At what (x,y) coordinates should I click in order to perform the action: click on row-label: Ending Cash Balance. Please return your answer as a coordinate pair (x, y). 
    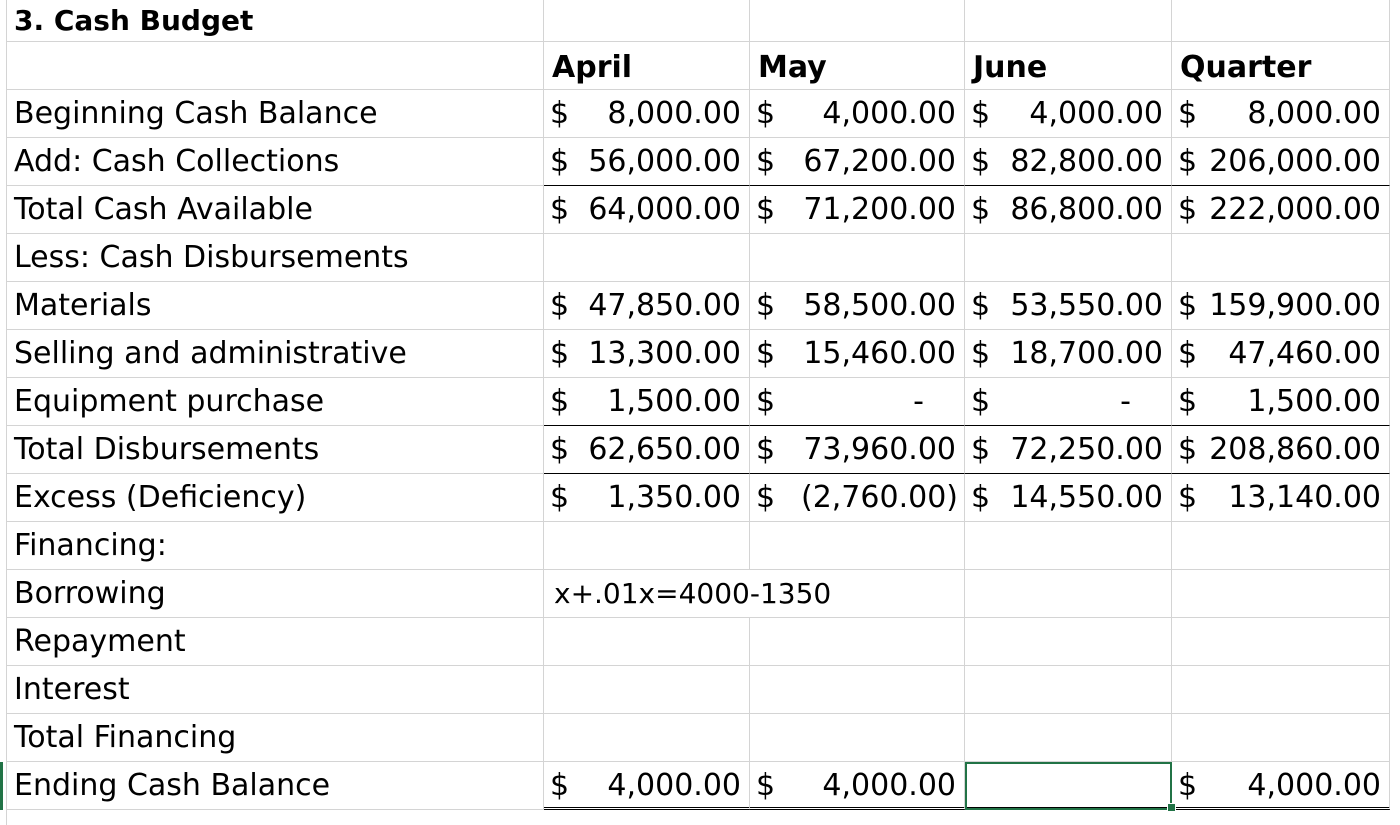
    Looking at the image, I should click on (275, 786).